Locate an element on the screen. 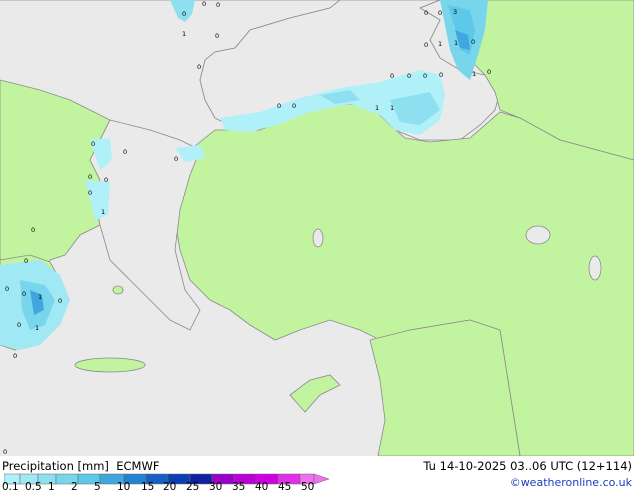 This screenshot has height=493, width=634. map-value: 3 is located at coordinates (455, 12).